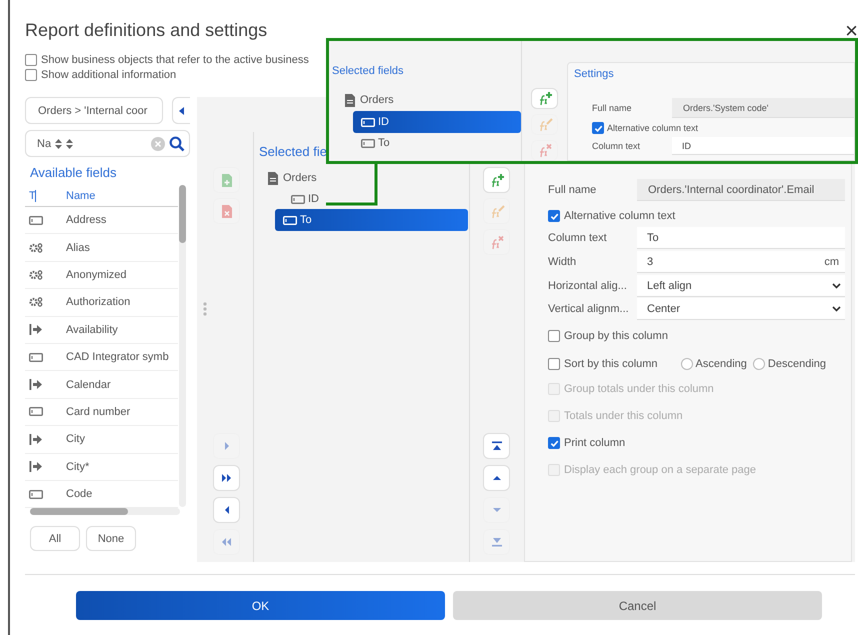  I want to click on field-name: City, so click(75, 439).